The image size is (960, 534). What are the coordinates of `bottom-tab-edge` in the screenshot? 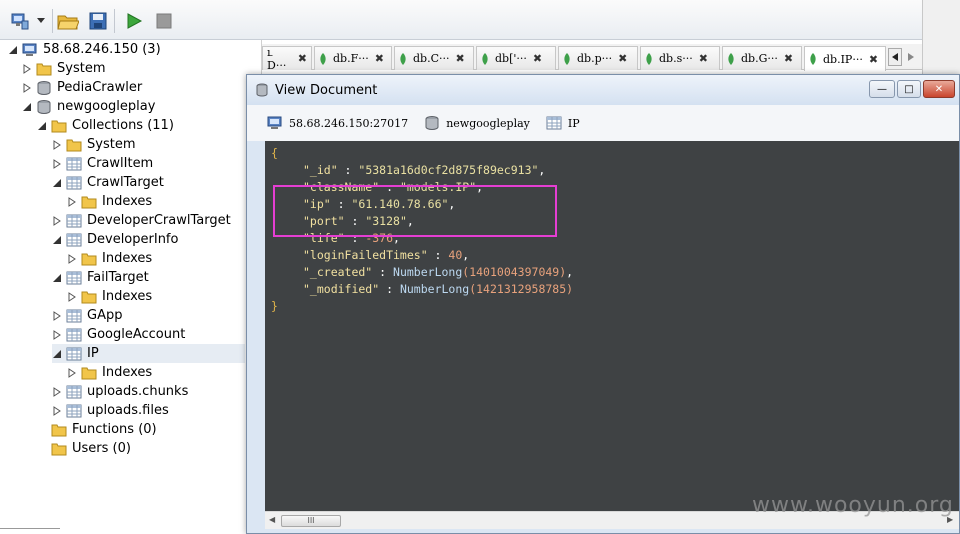 It's located at (30, 531).